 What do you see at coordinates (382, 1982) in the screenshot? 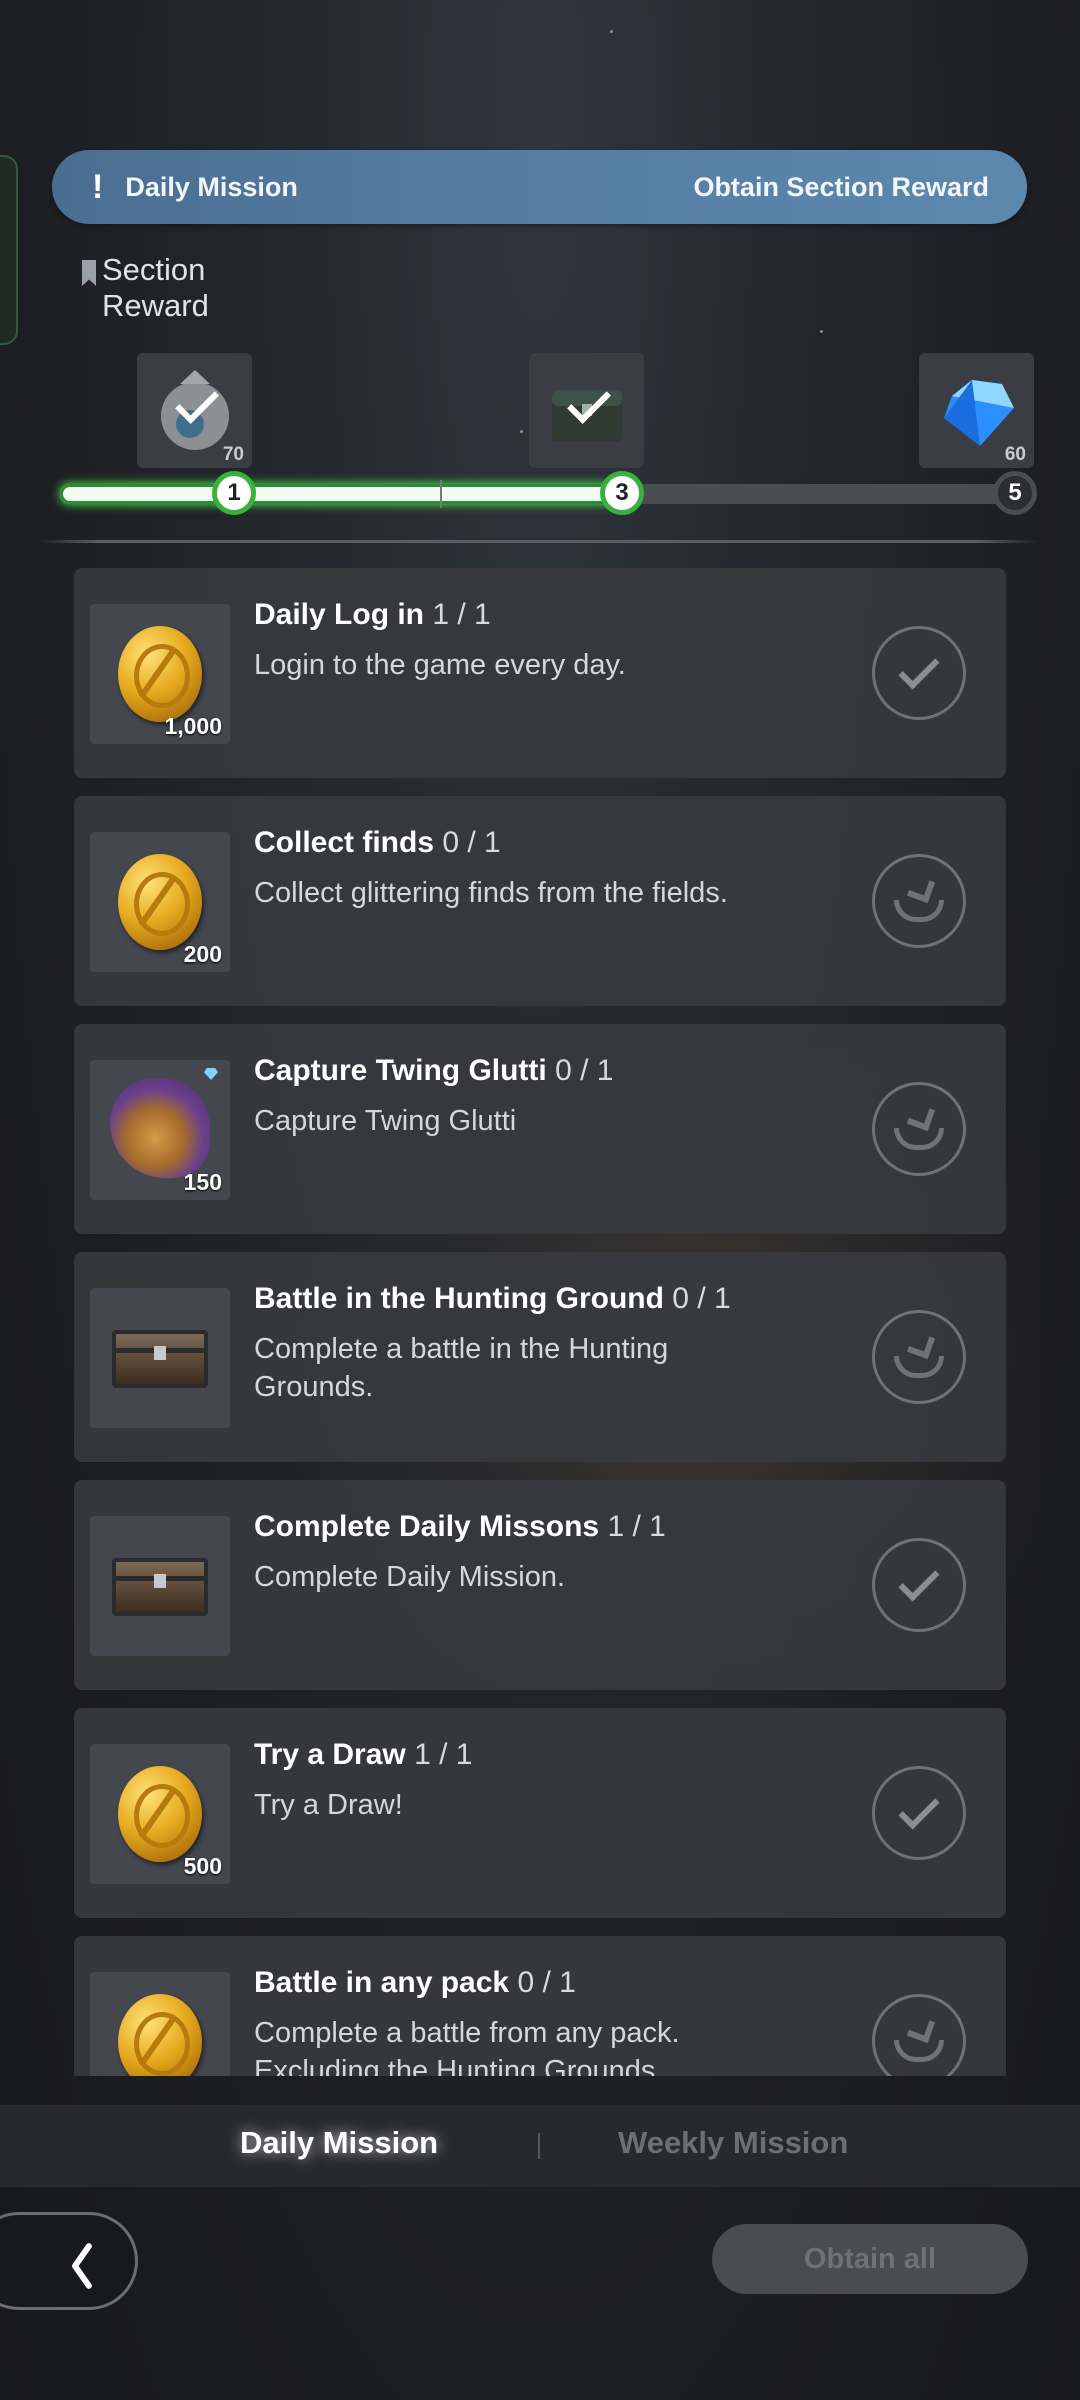
I see `mission-title-text: Battle in any pack` at bounding box center [382, 1982].